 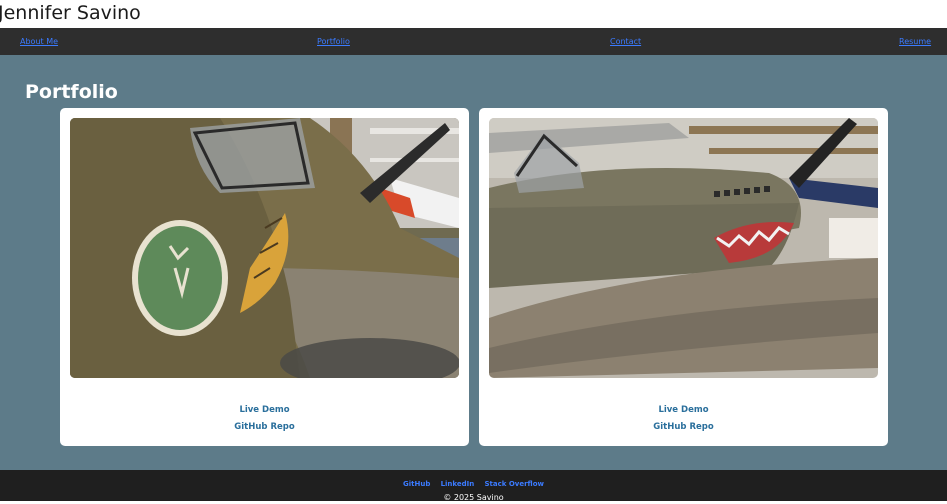 What do you see at coordinates (915, 41) in the screenshot?
I see `nav-link-resume: Resume` at bounding box center [915, 41].